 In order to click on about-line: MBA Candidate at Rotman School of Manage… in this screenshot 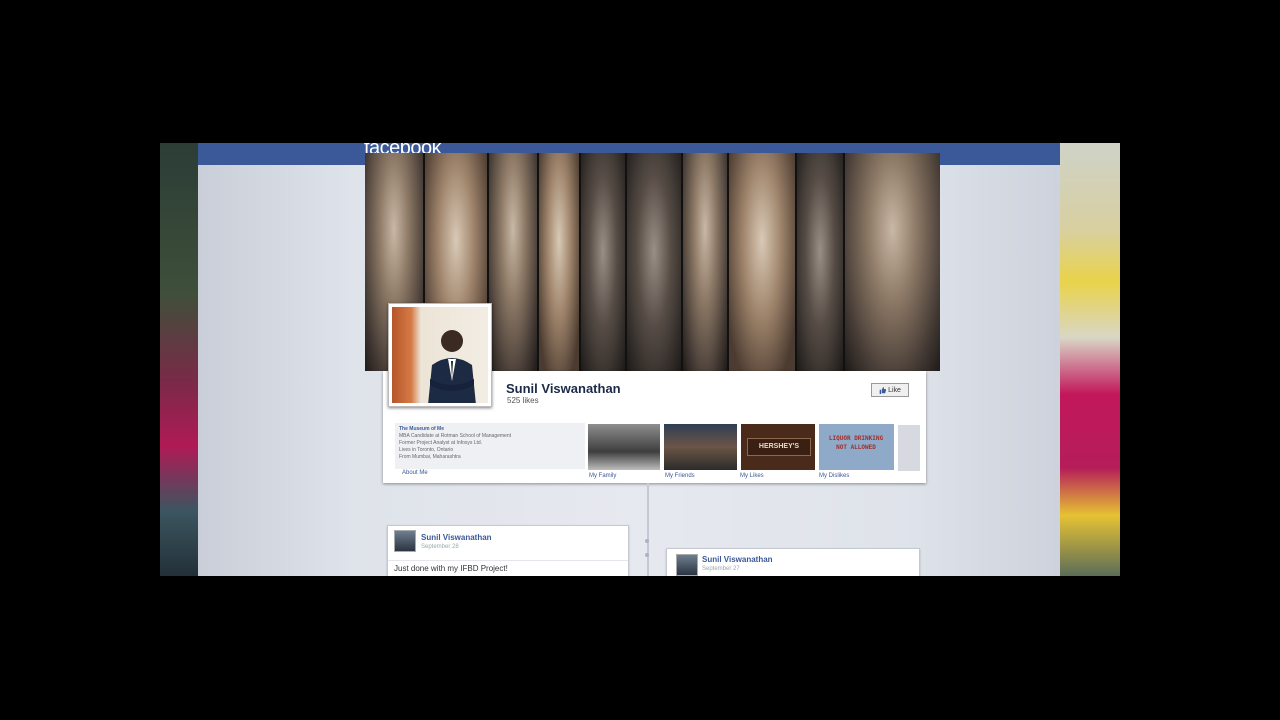, I will do `click(455, 436)`.